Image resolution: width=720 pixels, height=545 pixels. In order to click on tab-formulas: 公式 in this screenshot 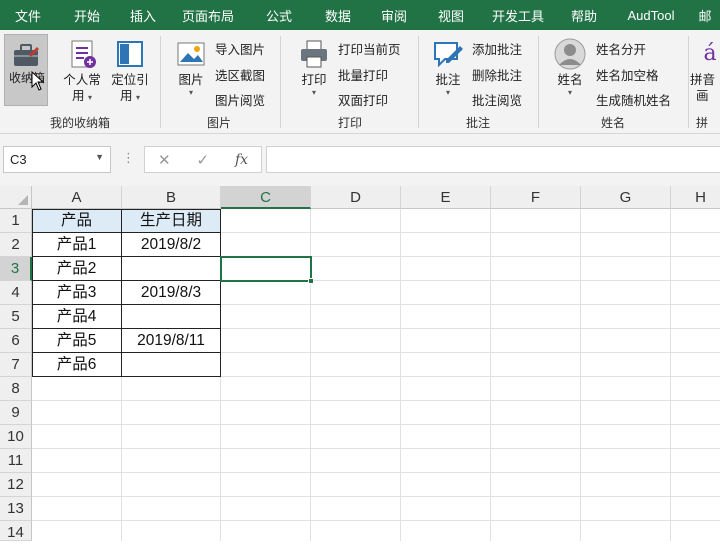, I will do `click(279, 15)`.